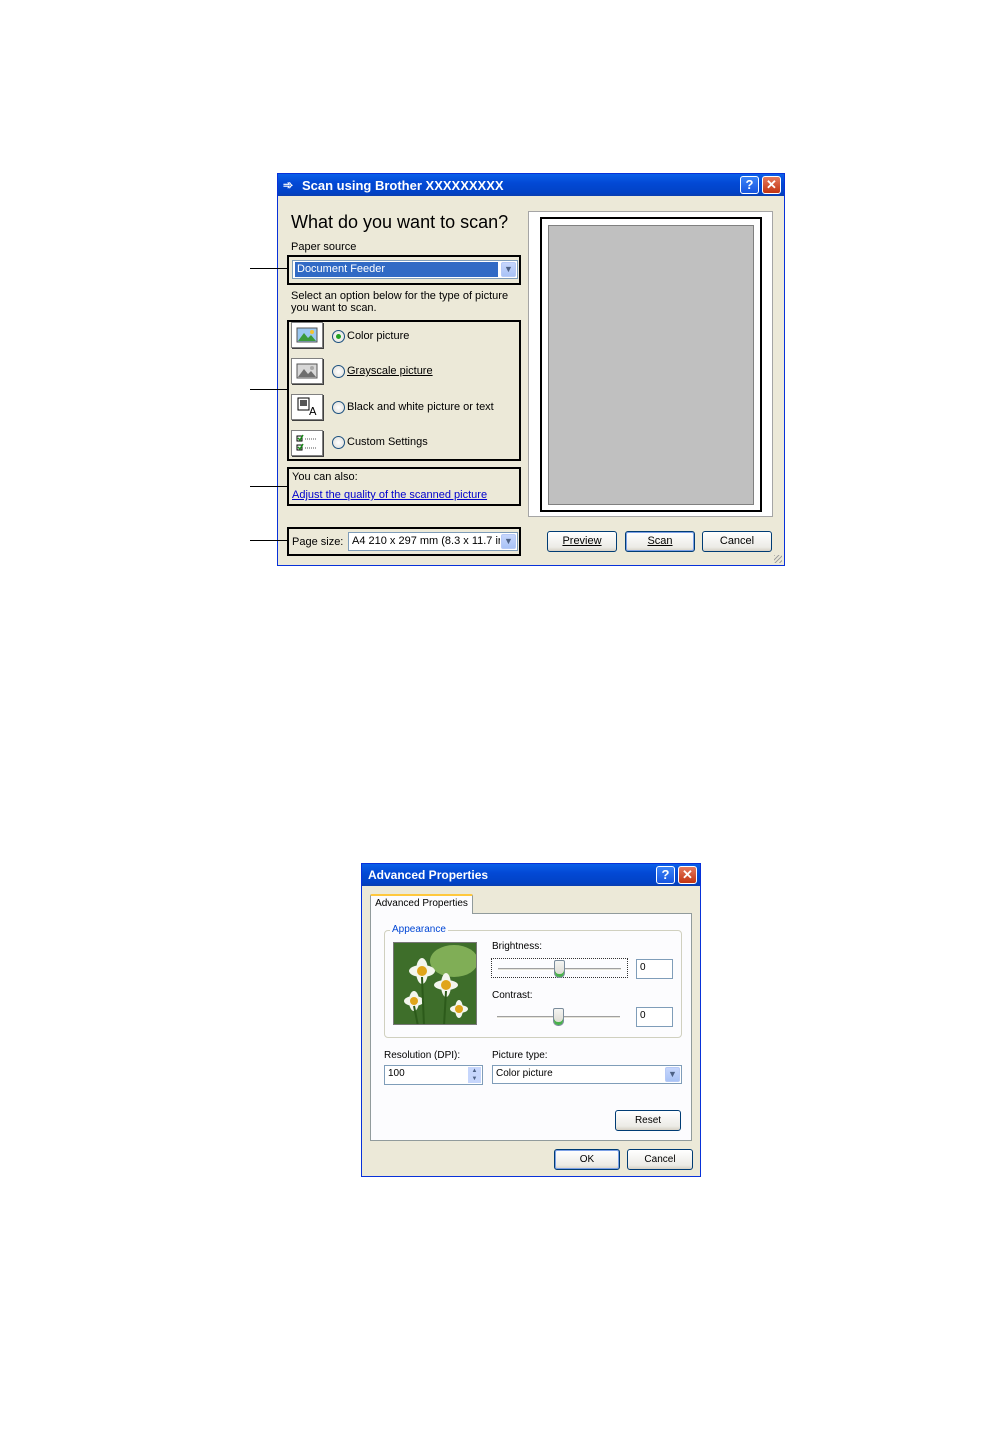 The height and width of the screenshot is (1431, 1007). I want to click on spin-down-icon: ▼, so click(474, 1079).